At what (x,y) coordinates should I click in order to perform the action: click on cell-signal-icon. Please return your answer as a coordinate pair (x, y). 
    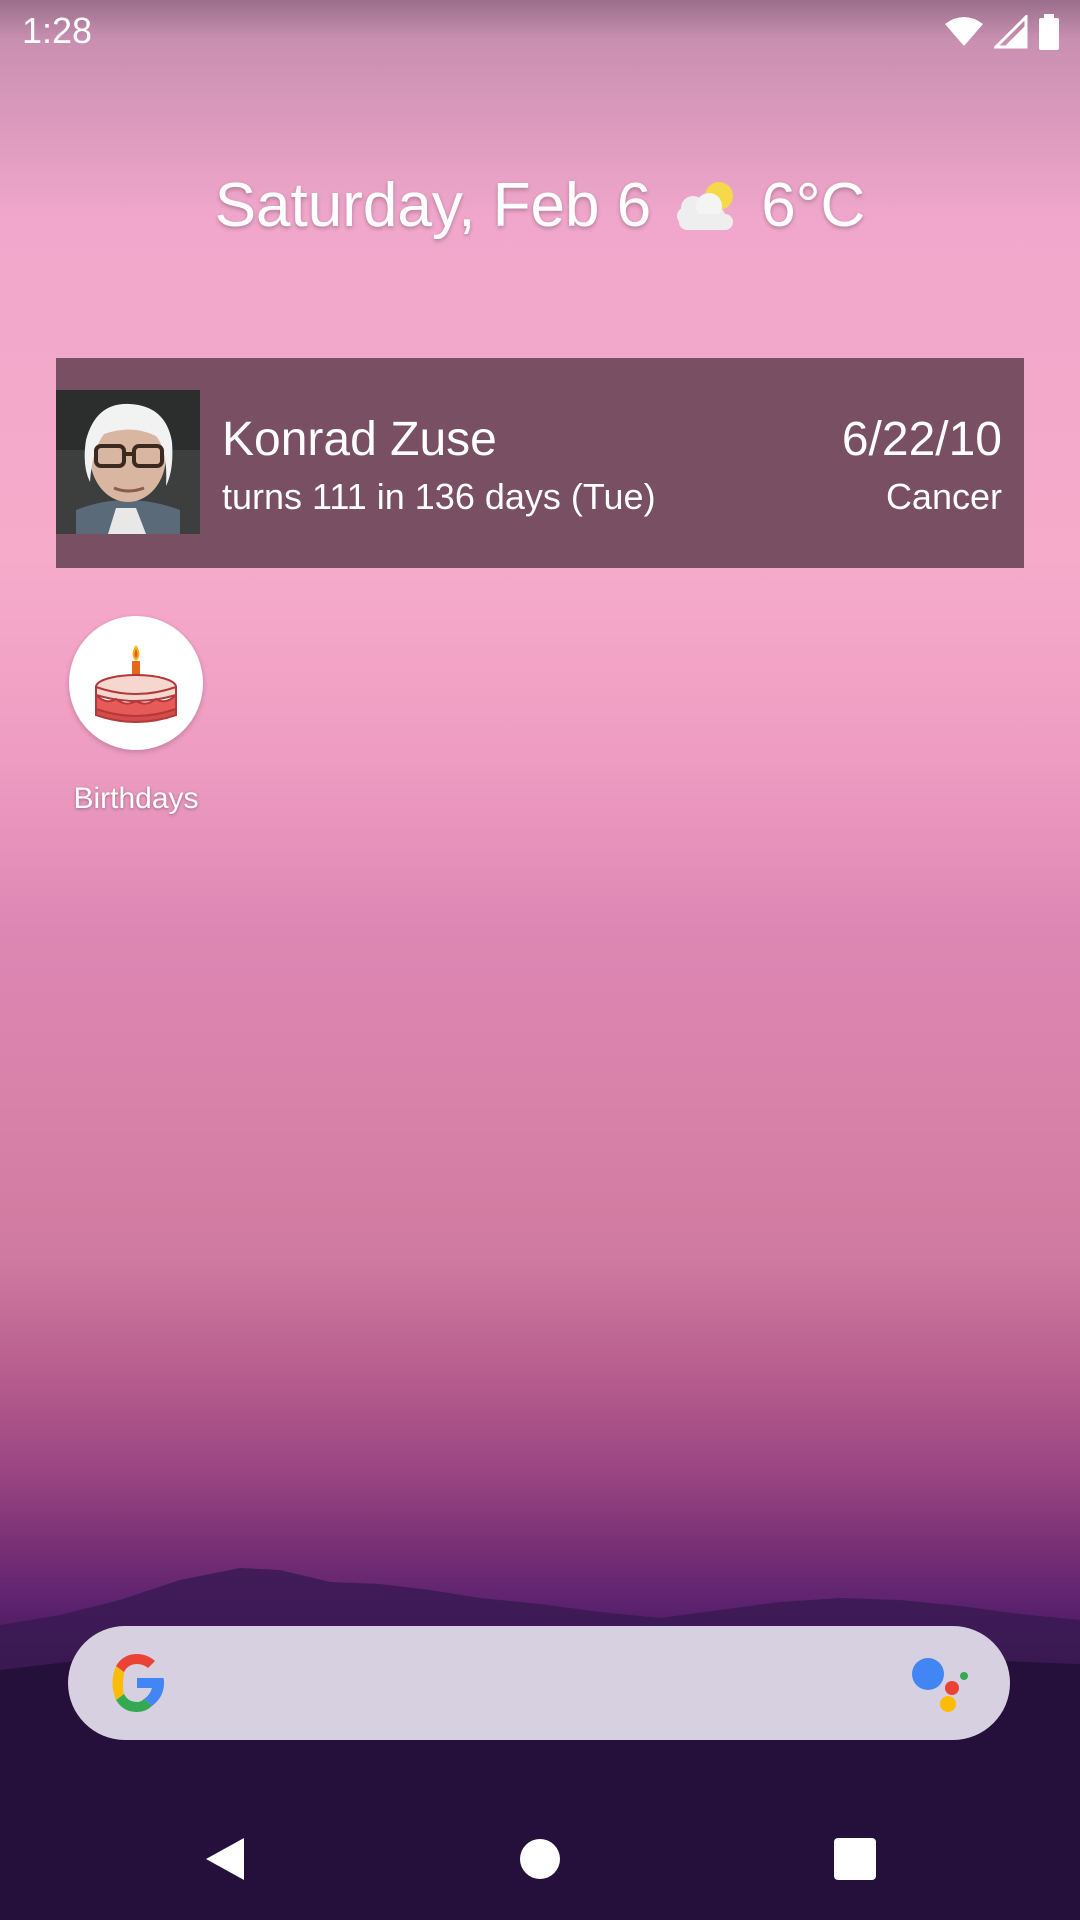
    Looking at the image, I should click on (1011, 32).